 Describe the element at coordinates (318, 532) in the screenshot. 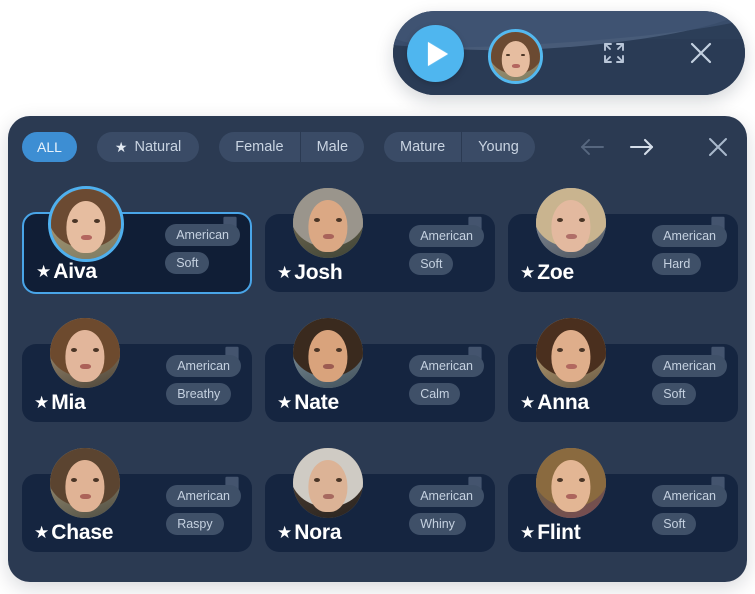

I see `voice-name: Nora` at that location.